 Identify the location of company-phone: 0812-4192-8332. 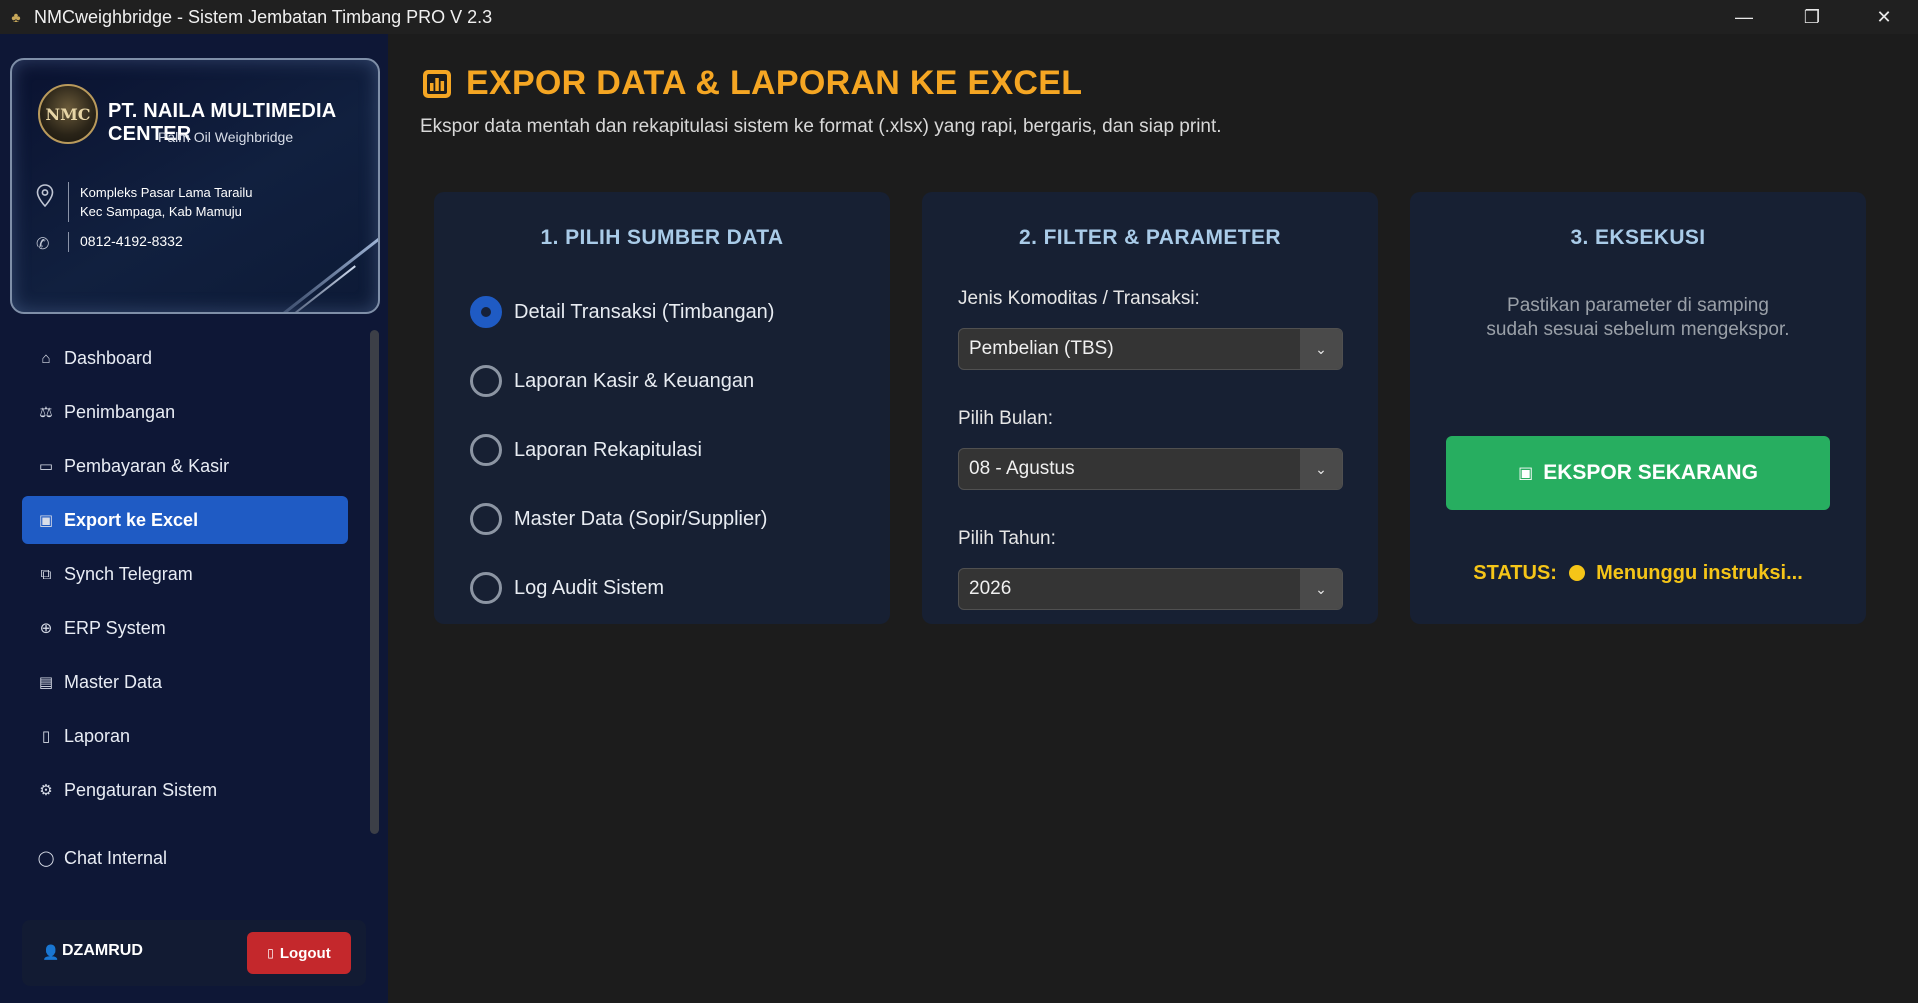
(131, 241).